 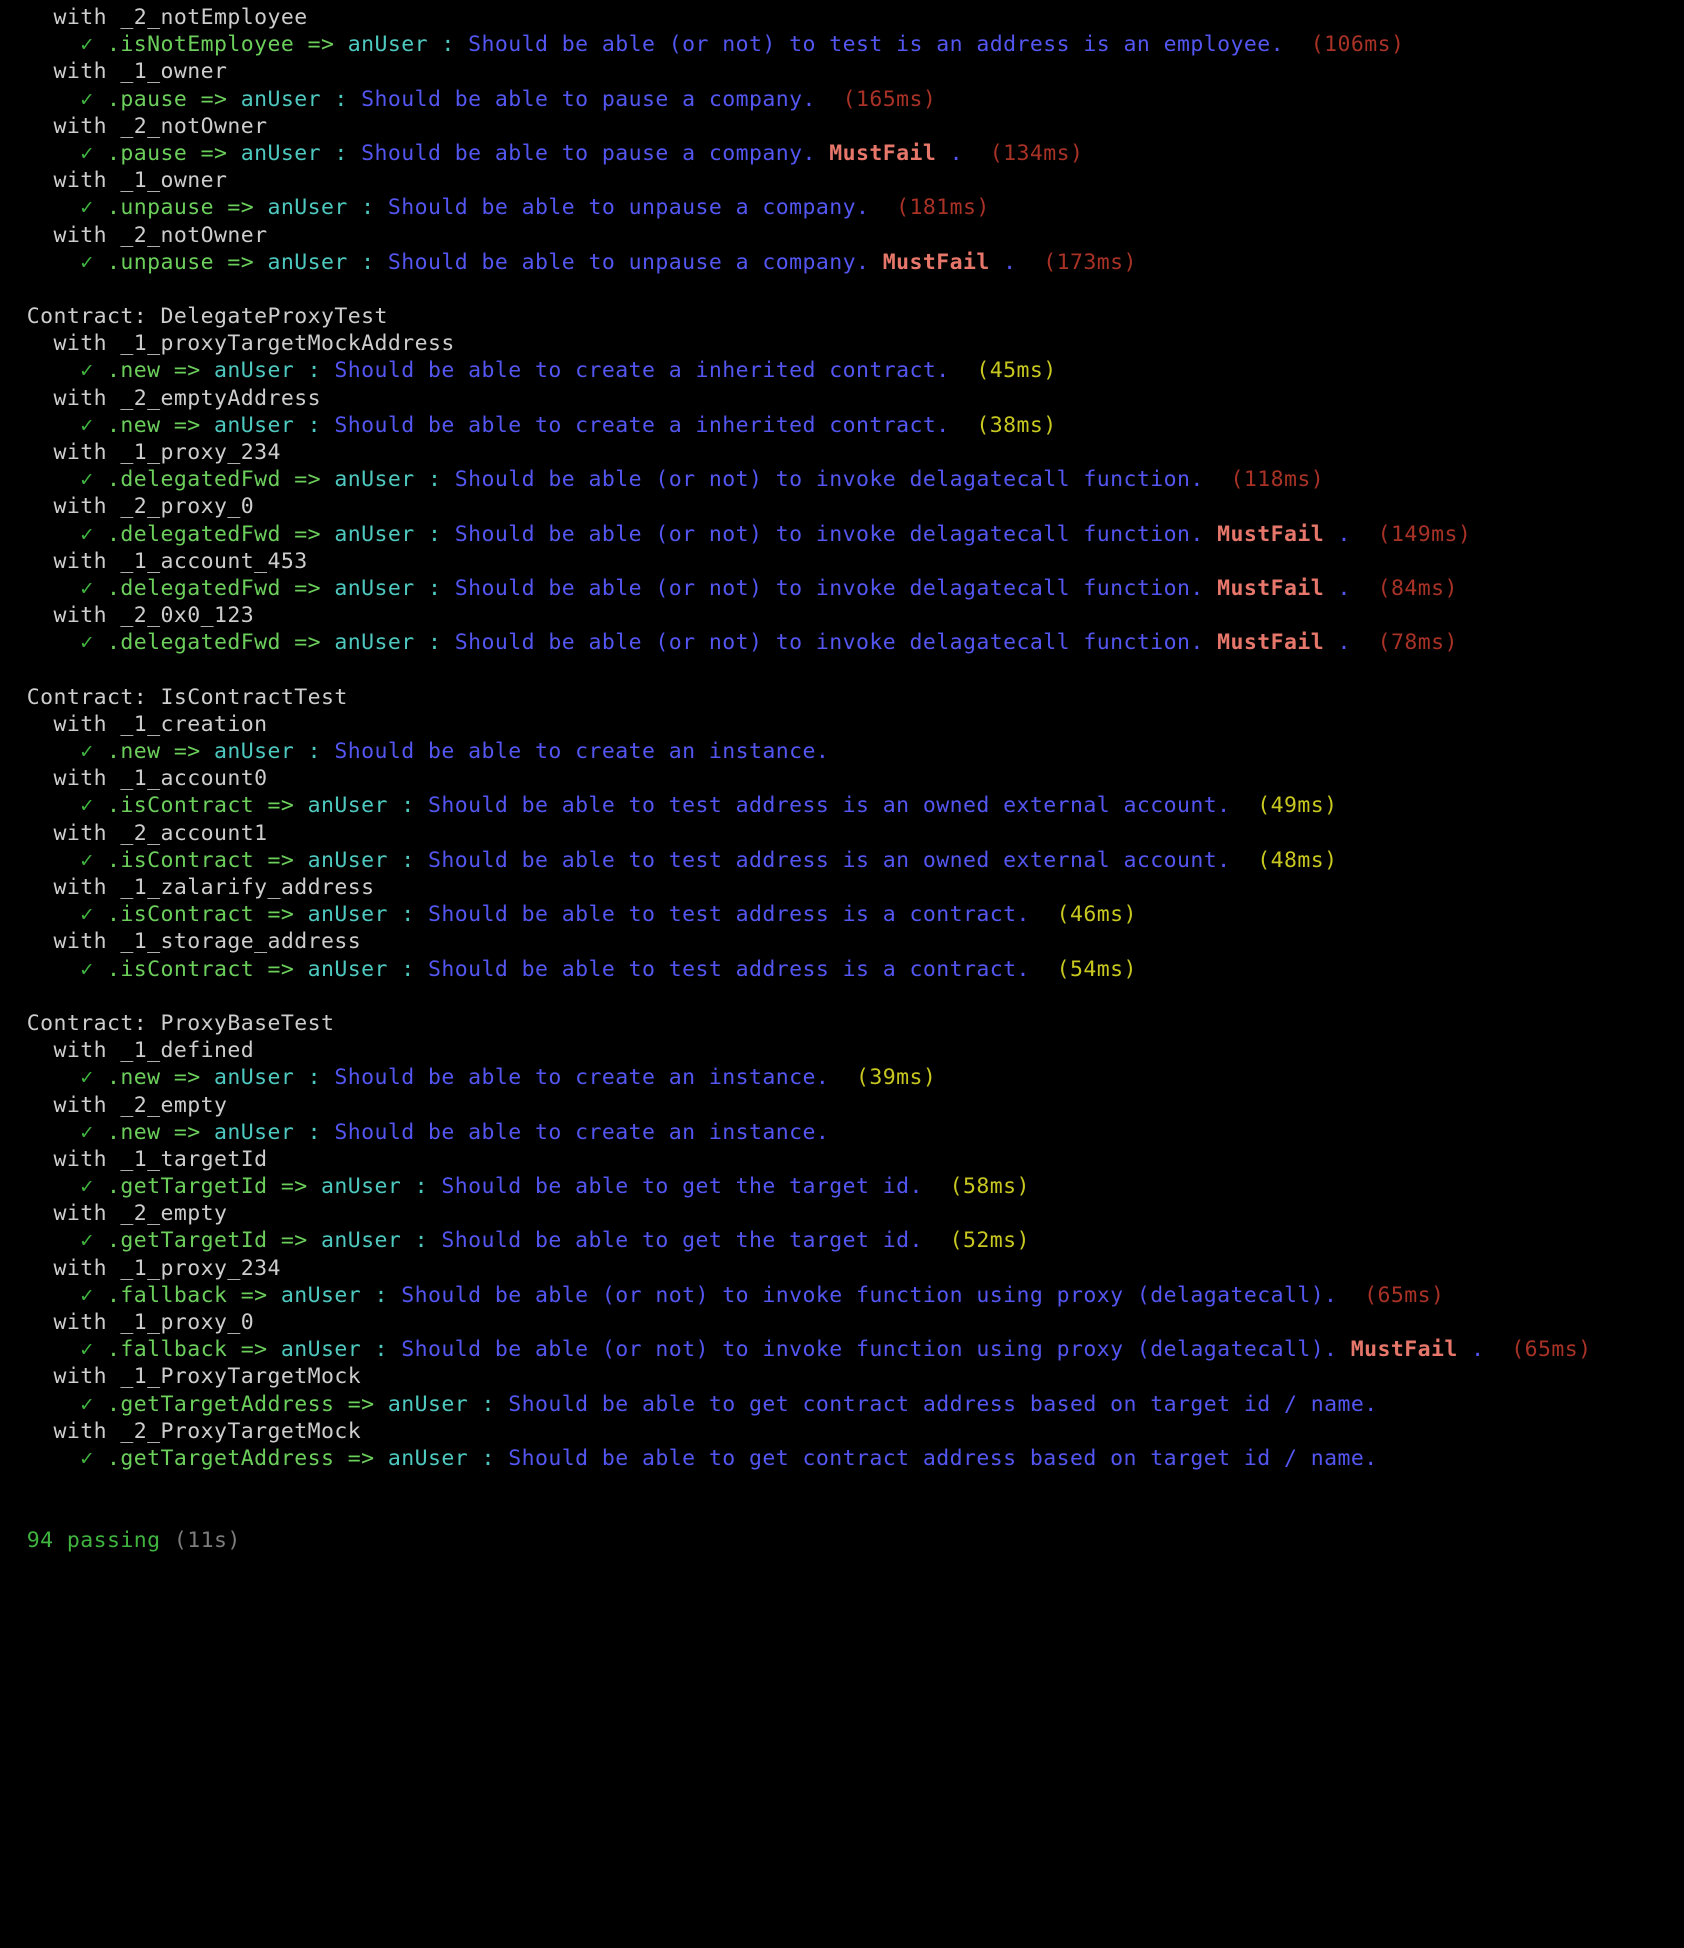 What do you see at coordinates (976, 1241) in the screenshot?
I see `test-duration: (52ms)` at bounding box center [976, 1241].